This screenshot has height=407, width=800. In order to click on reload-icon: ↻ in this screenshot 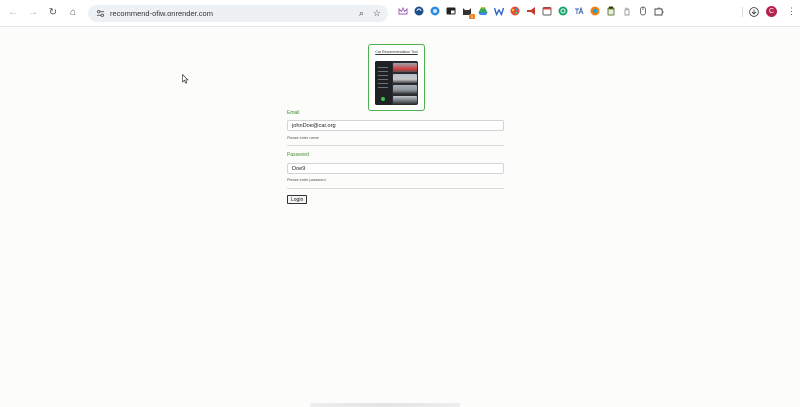, I will do `click(53, 13)`.